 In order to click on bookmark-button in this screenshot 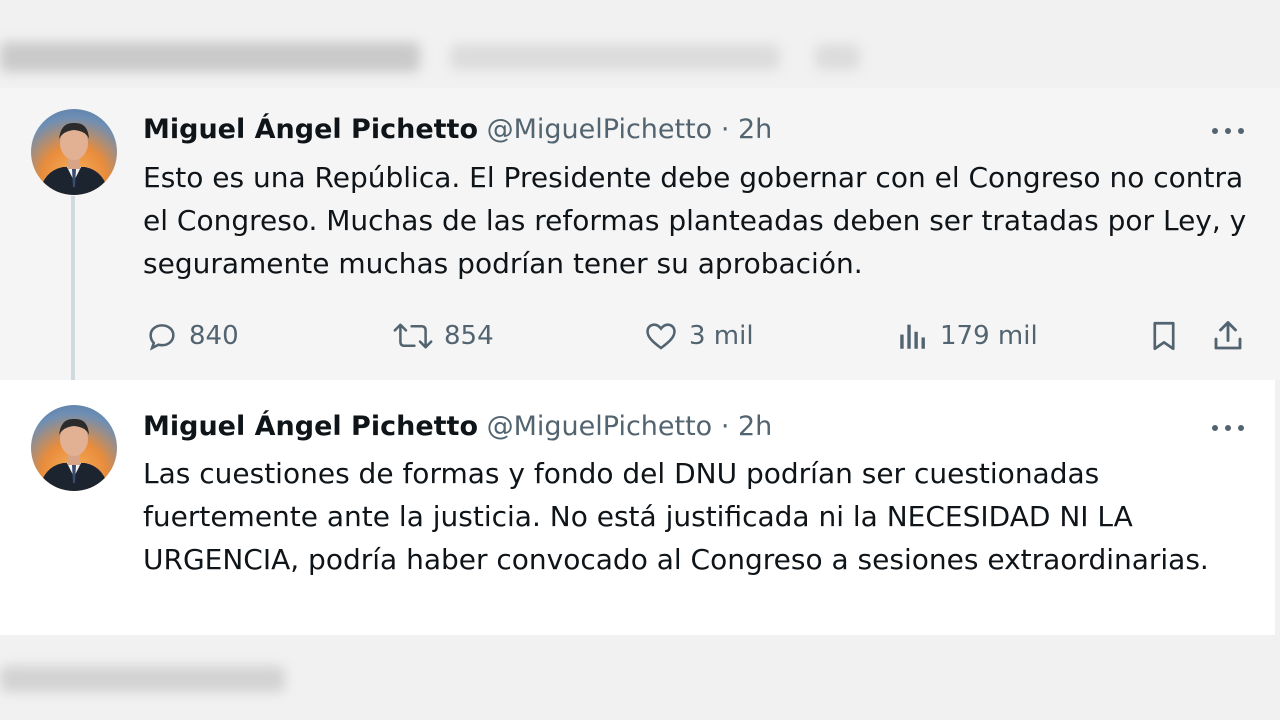, I will do `click(1164, 336)`.